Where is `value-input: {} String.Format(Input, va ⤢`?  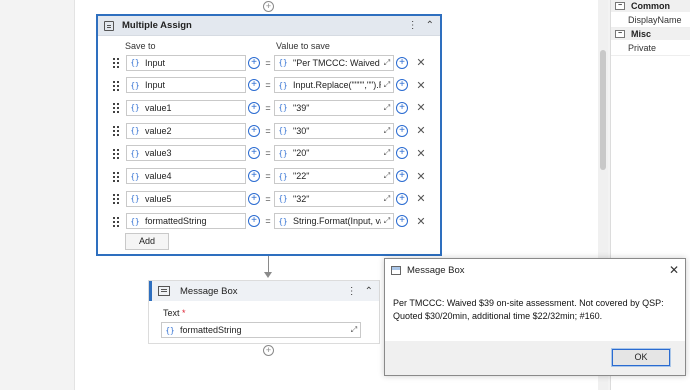
value-input: {} String.Format(Input, va ⤢ is located at coordinates (334, 221).